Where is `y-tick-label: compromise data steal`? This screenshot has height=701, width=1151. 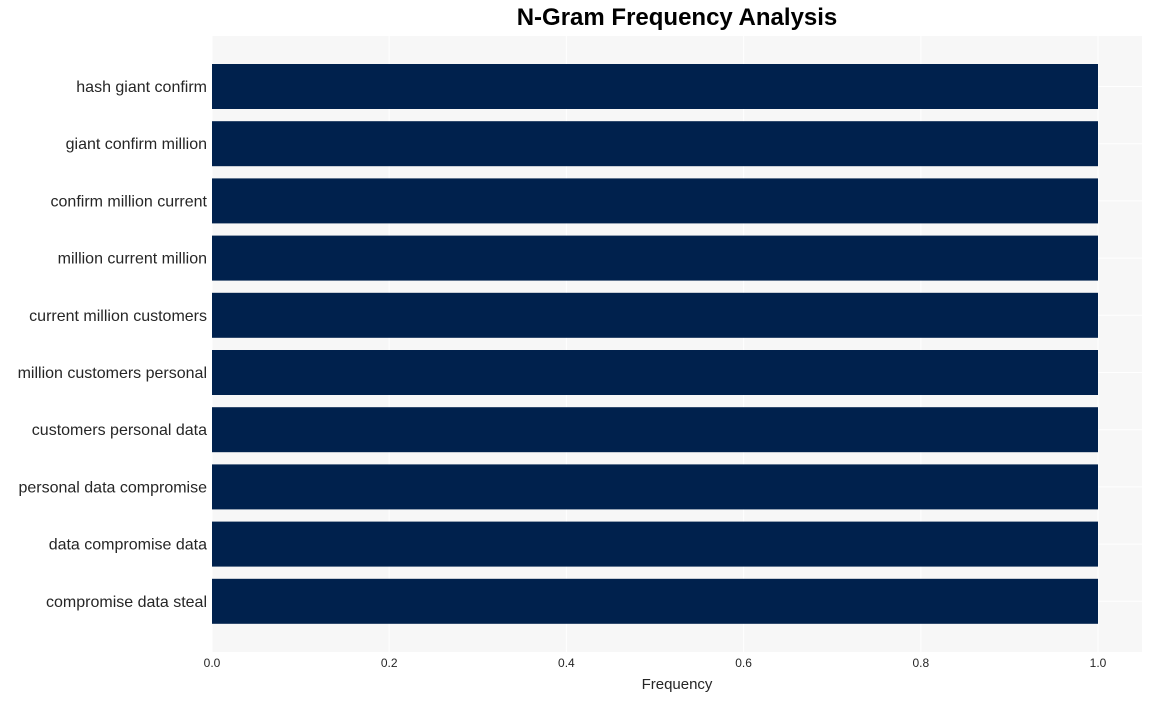
y-tick-label: compromise data steal is located at coordinates (126, 602).